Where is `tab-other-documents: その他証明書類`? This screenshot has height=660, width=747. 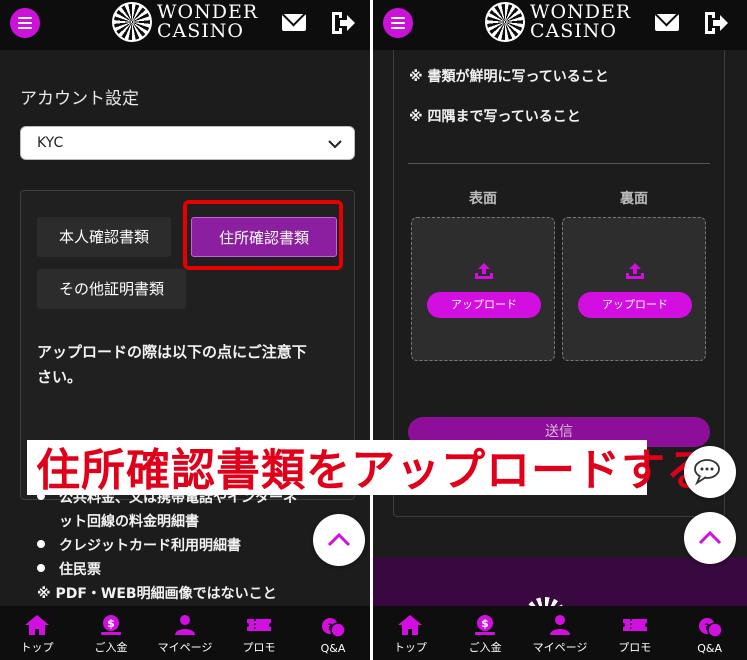
tab-other-documents: その他証明書類 is located at coordinates (112, 289).